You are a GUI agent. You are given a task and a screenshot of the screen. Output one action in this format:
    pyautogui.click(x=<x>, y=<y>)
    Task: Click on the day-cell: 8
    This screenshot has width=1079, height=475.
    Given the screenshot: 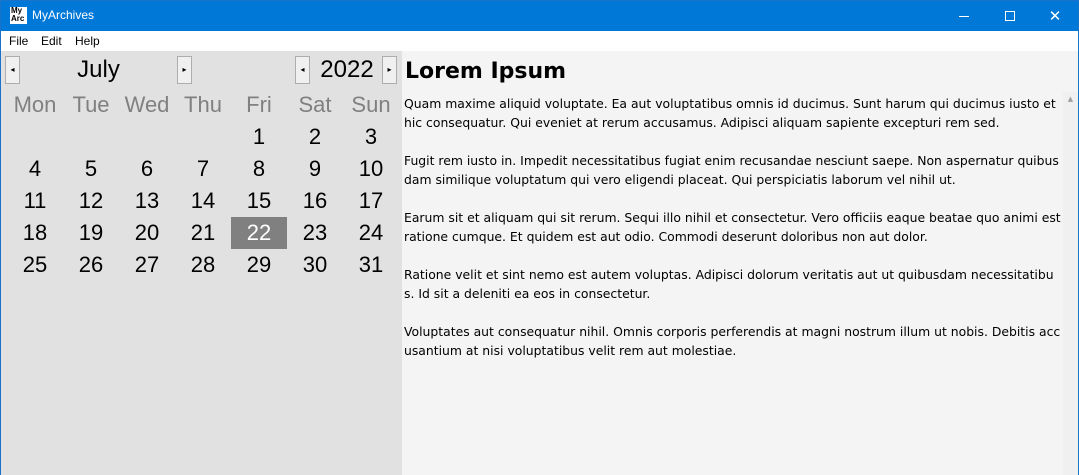 What is the action you would take?
    pyautogui.click(x=259, y=169)
    